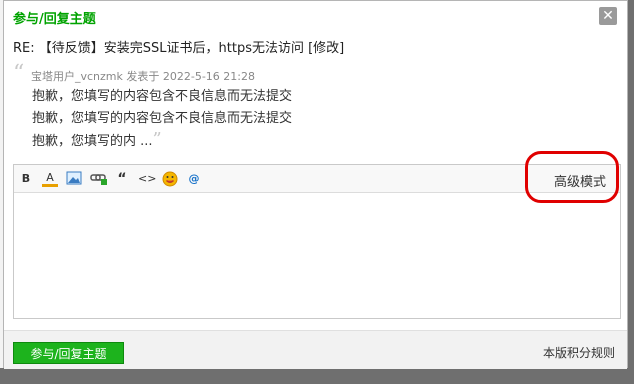 This screenshot has width=634, height=384. I want to click on quote-close-icon: ”, so click(157, 139).